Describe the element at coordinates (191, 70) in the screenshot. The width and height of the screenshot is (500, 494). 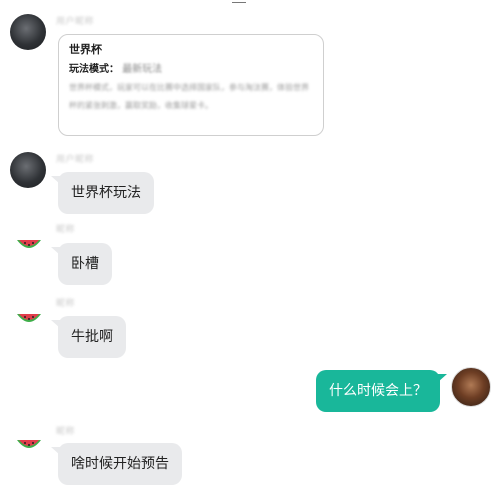
I see `card-mode-row: 玩法模式： 最新玩法` at that location.